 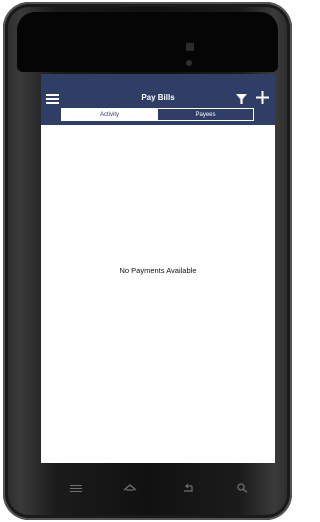 What do you see at coordinates (205, 114) in the screenshot?
I see `tab-payees: Payees` at bounding box center [205, 114].